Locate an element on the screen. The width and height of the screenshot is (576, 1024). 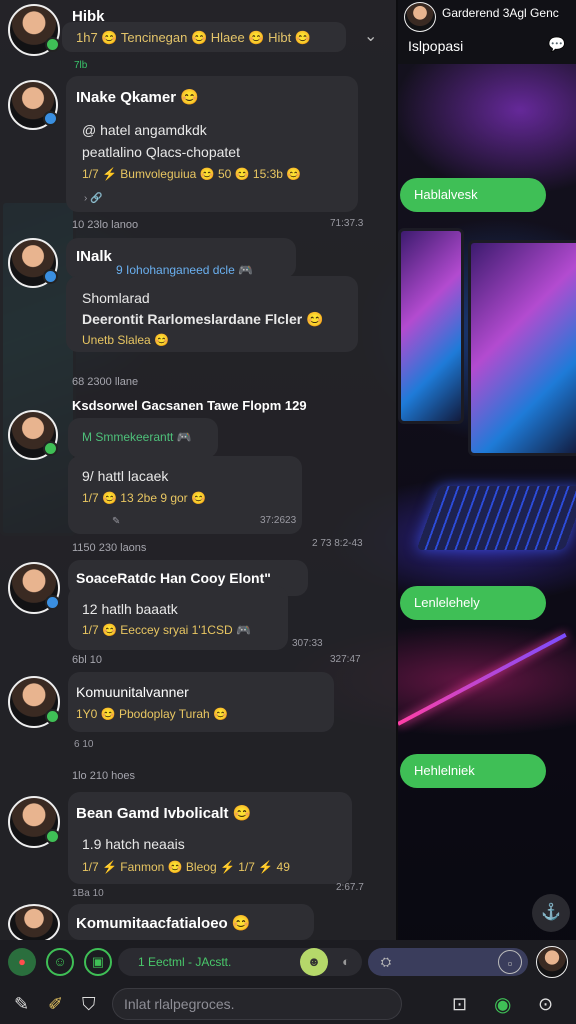
message-badge: M Smmekeerantt 🎮 is located at coordinates (137, 437).